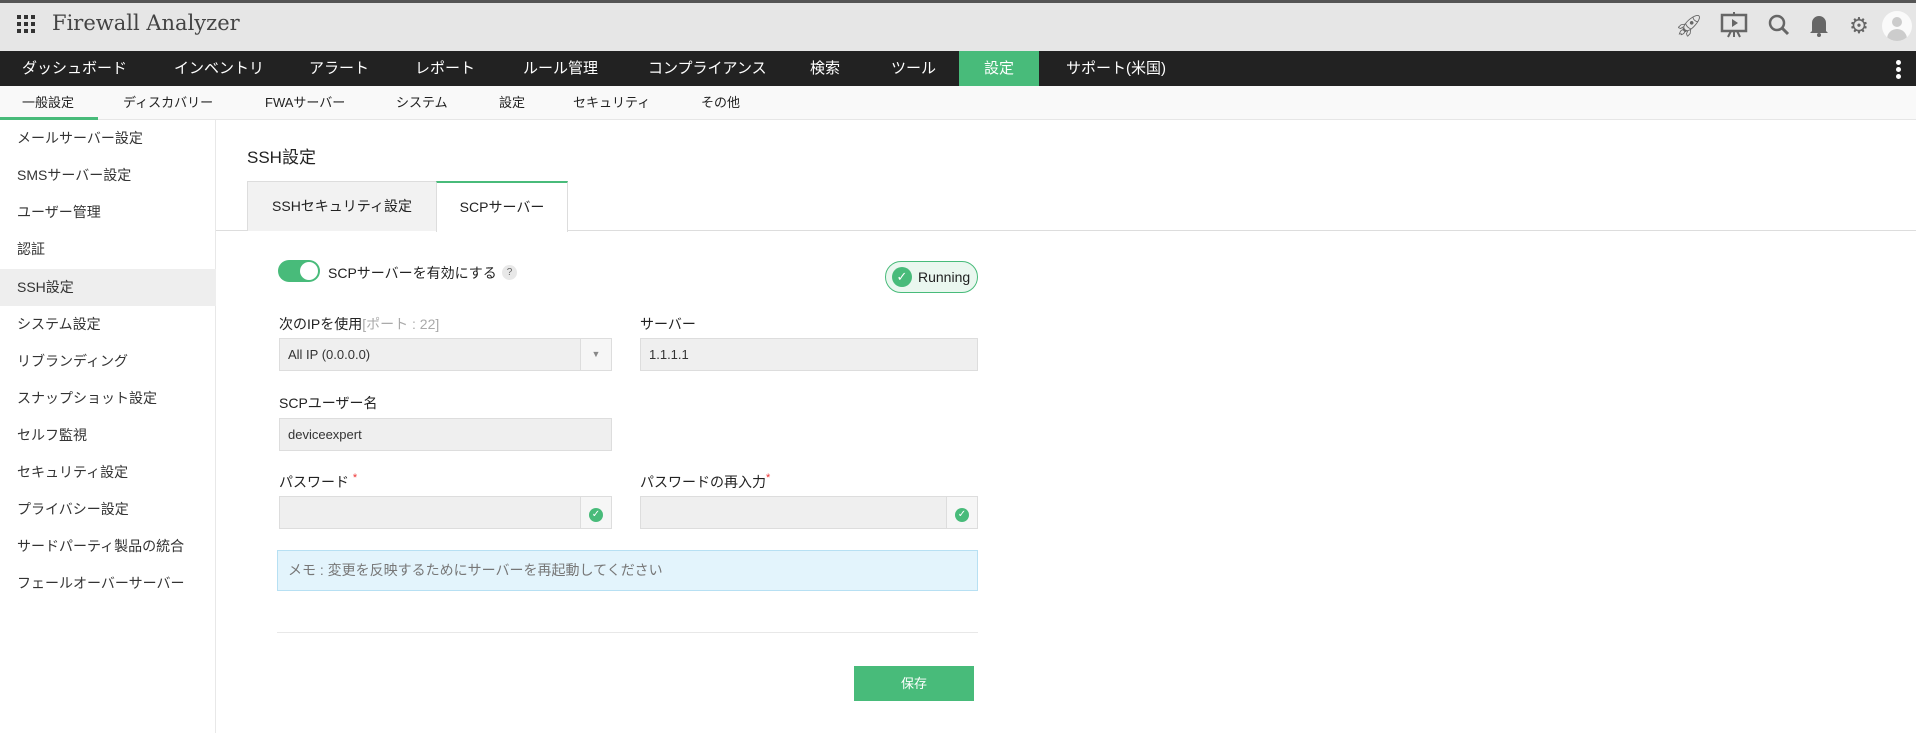 This screenshot has height=733, width=1916. What do you see at coordinates (944, 277) in the screenshot?
I see `status-text: Running` at bounding box center [944, 277].